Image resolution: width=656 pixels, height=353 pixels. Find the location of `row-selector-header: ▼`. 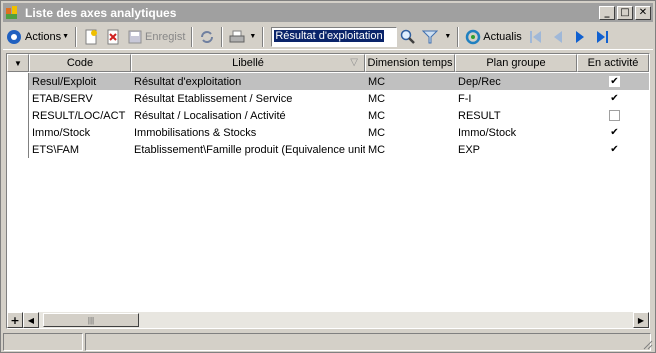

row-selector-header: ▼ is located at coordinates (18, 63).